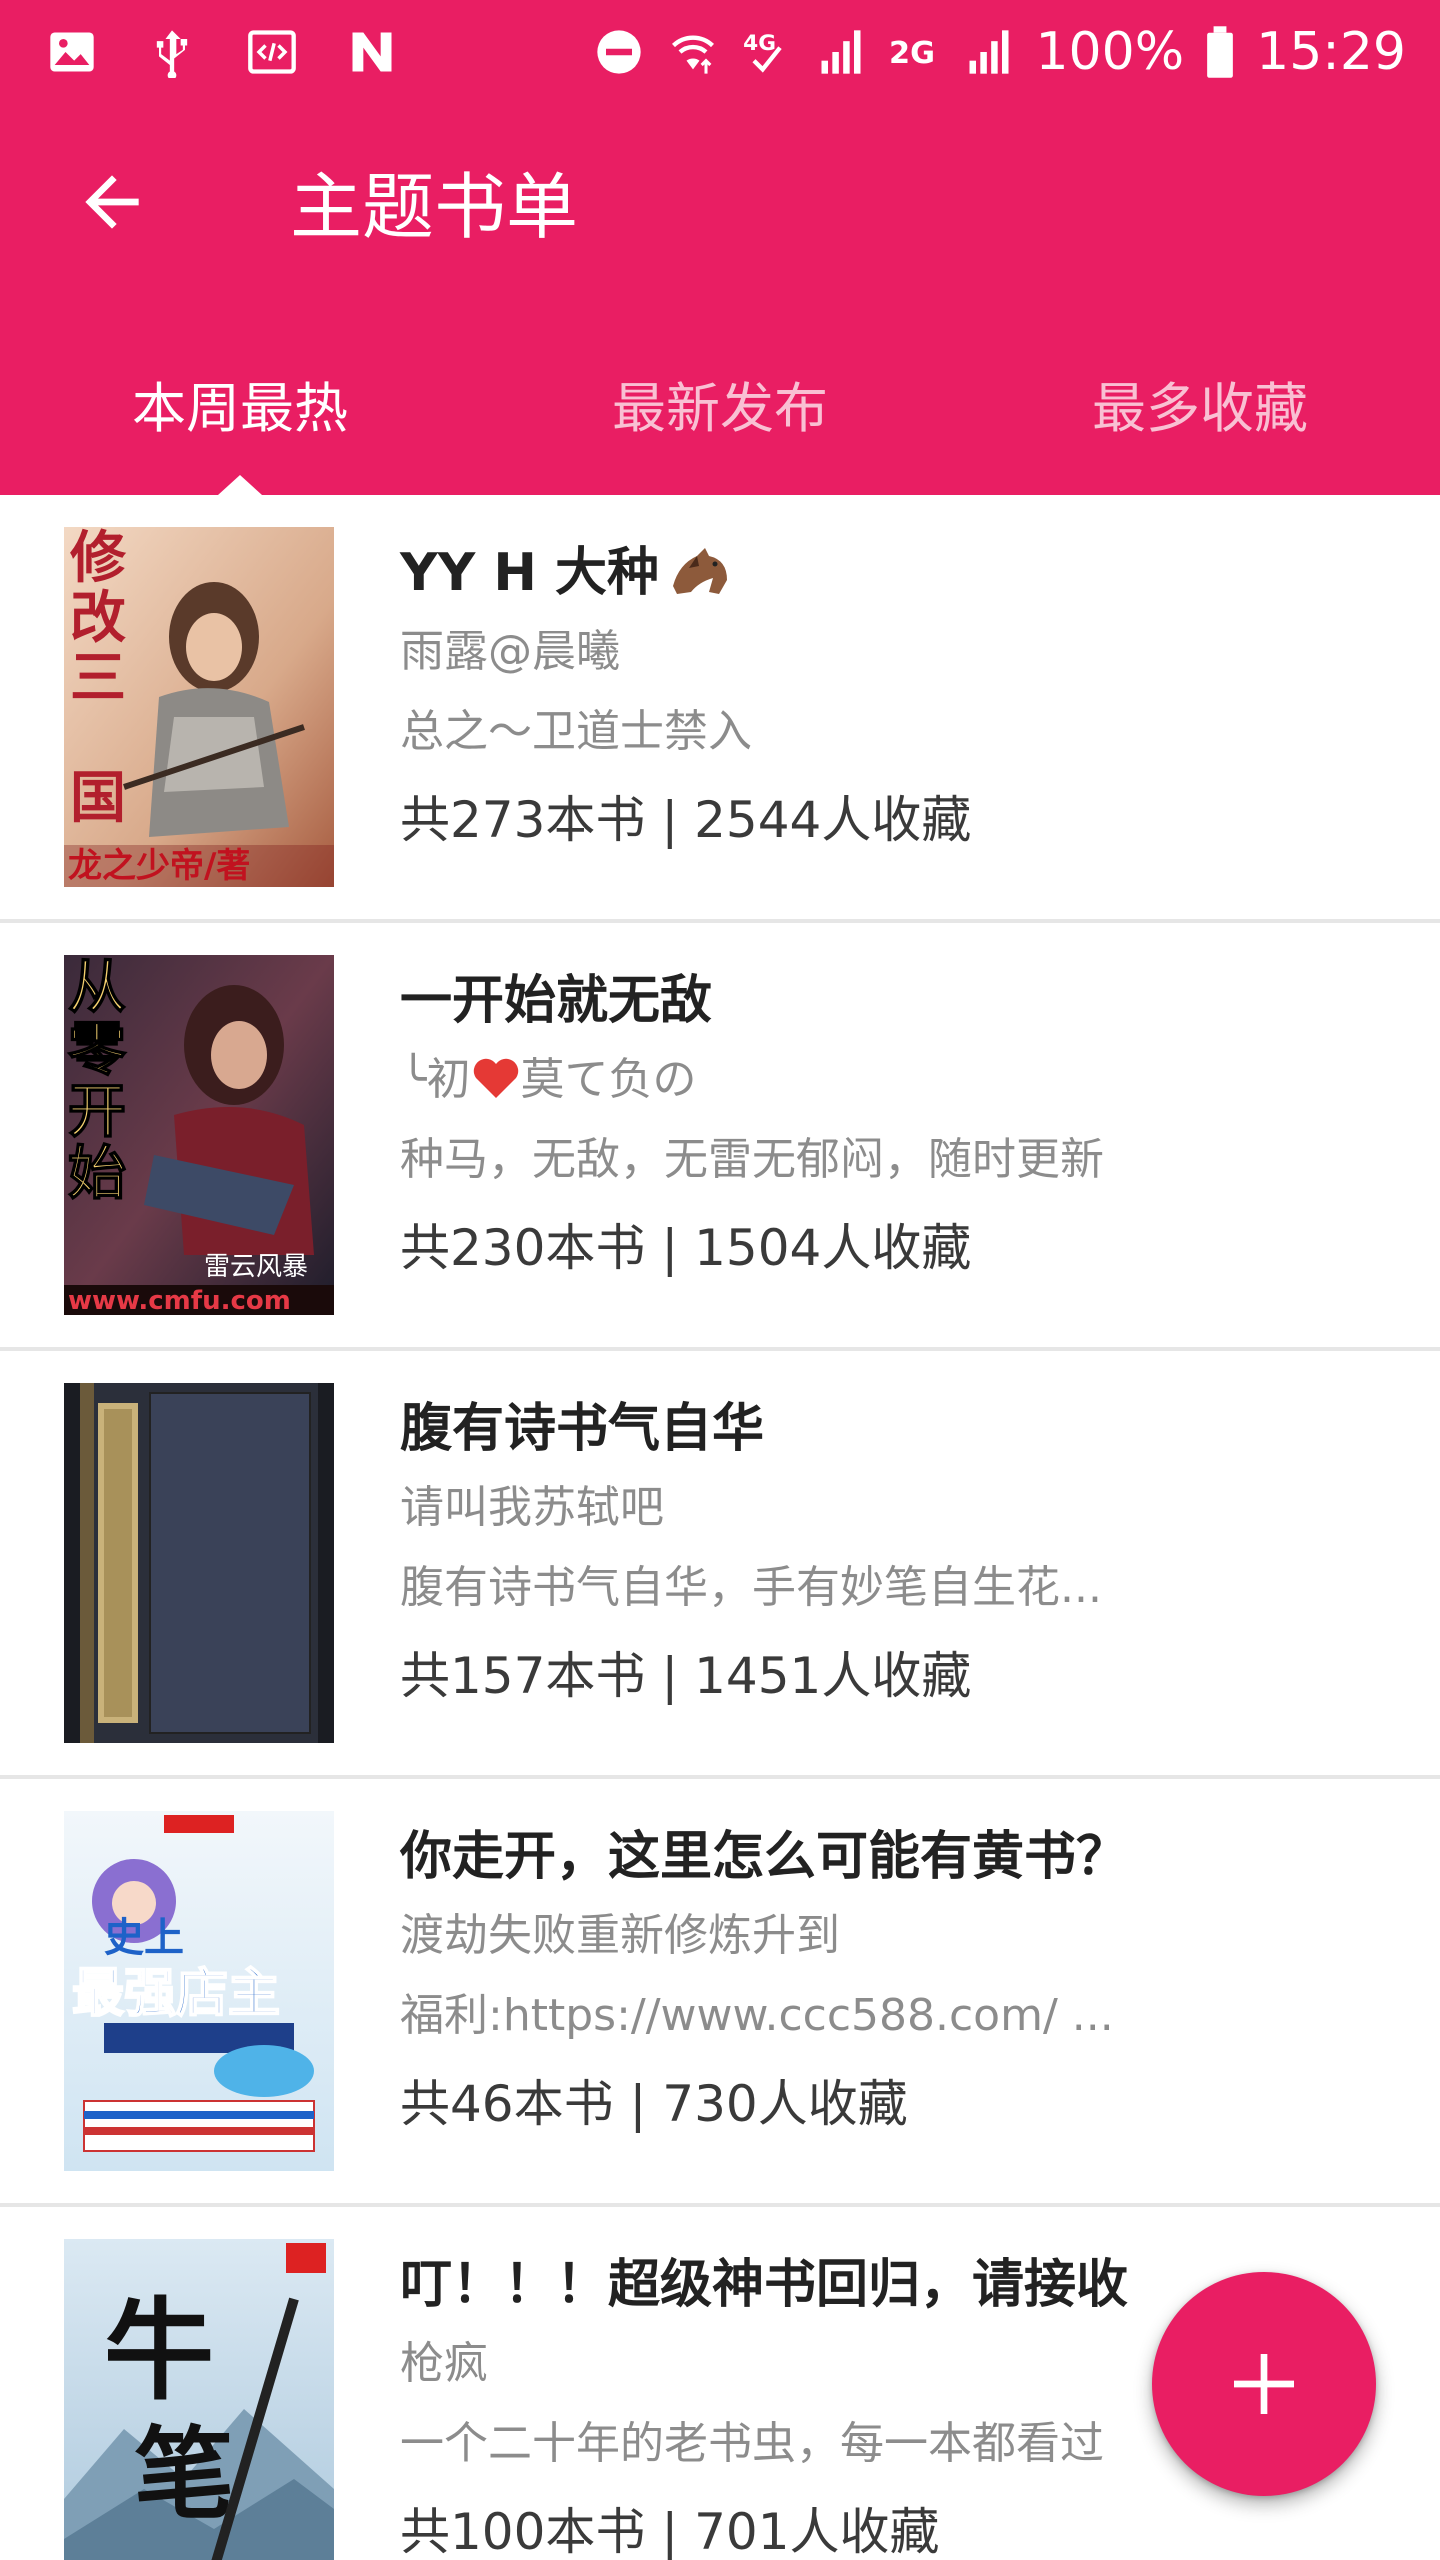 The width and height of the screenshot is (1440, 2560). Describe the element at coordinates (720, 408) in the screenshot. I see `tab-label: 最新发布` at that location.